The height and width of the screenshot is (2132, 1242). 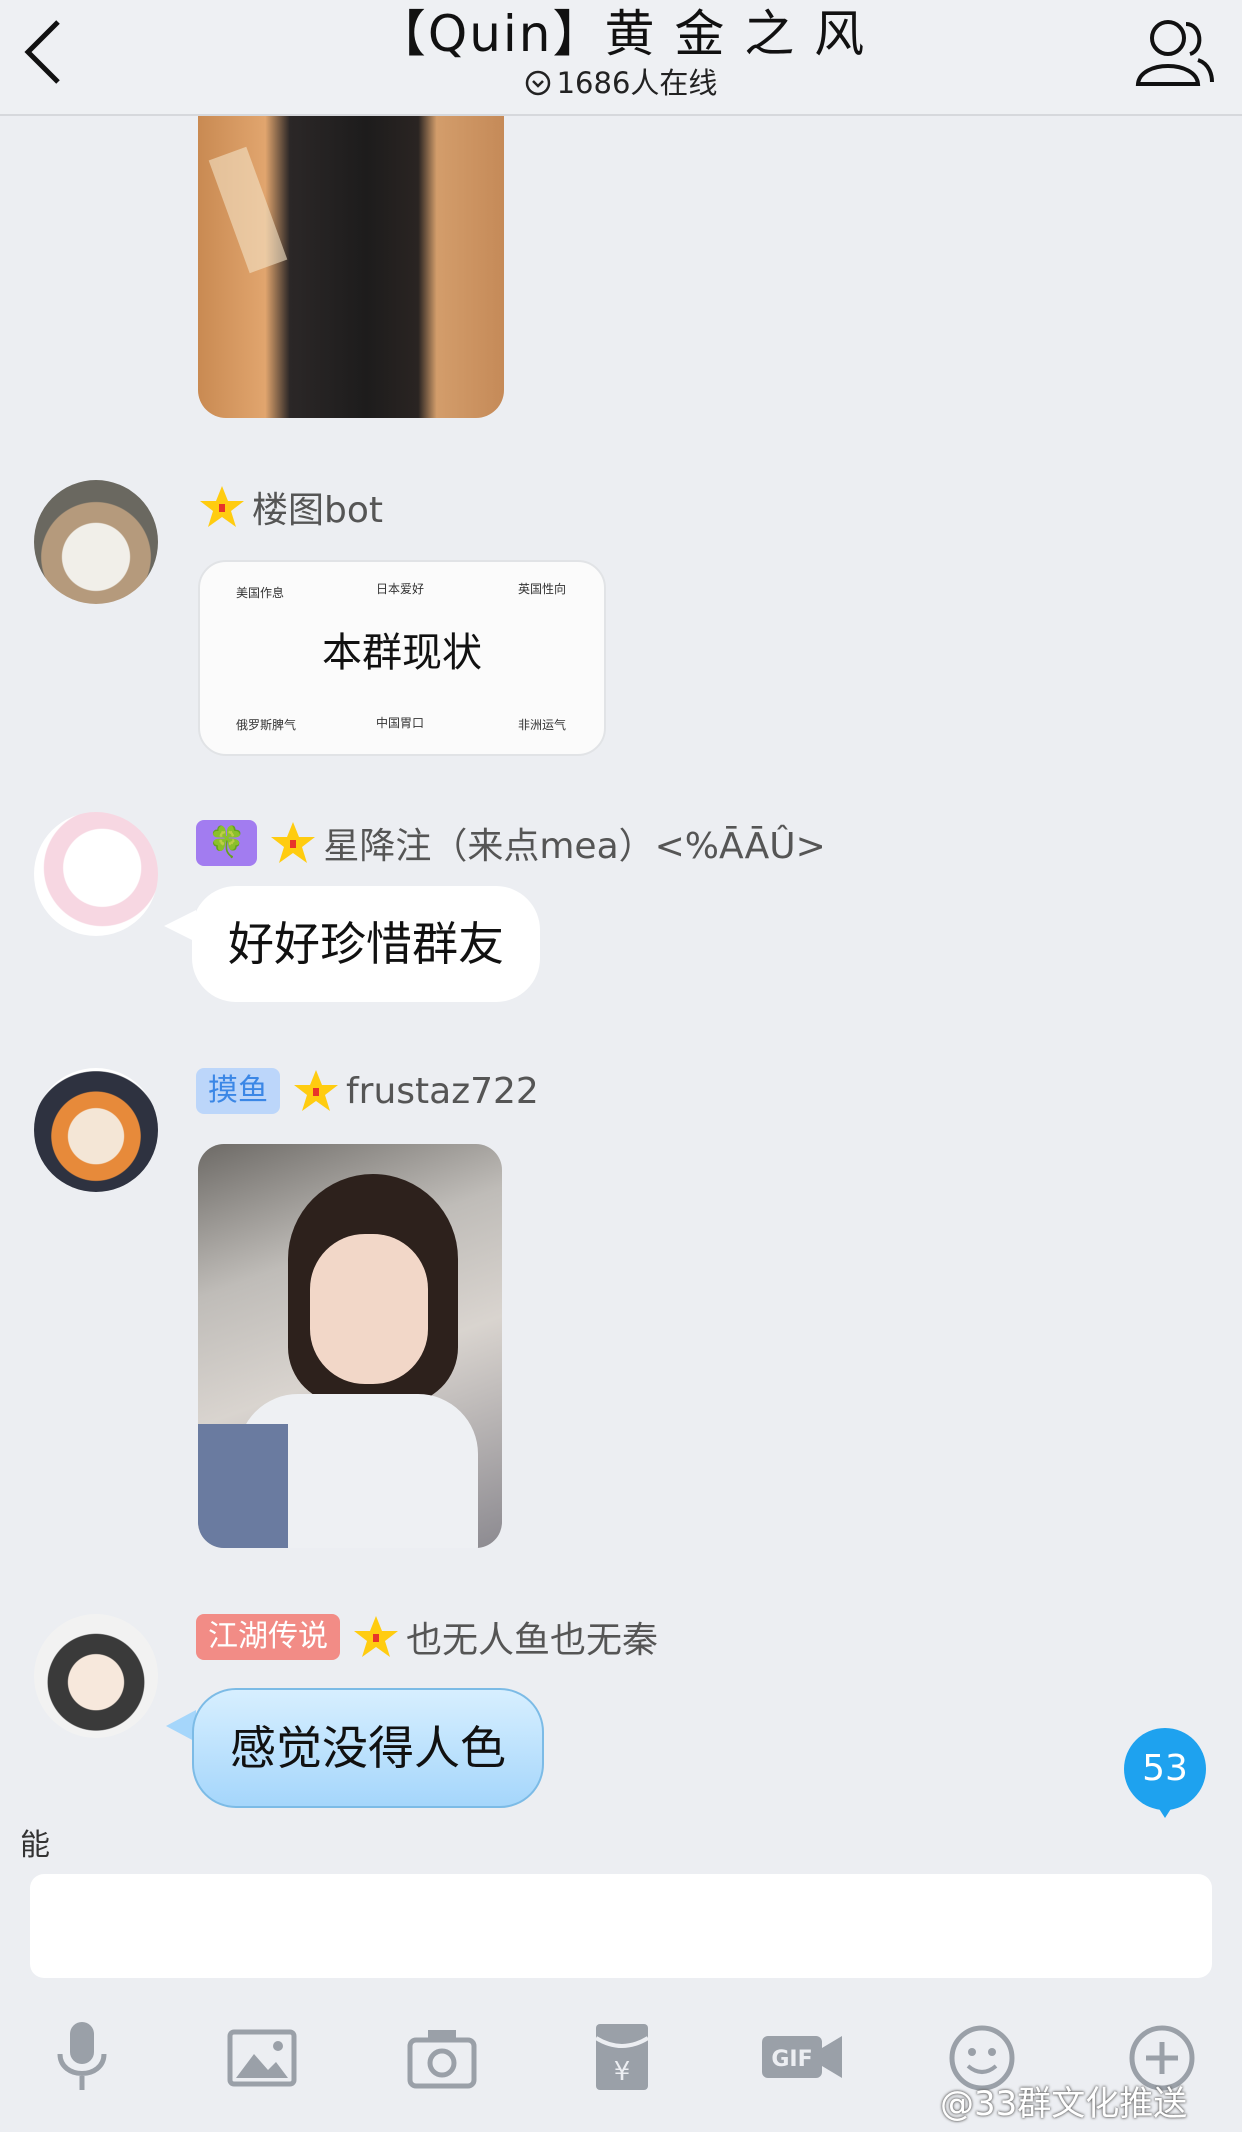 What do you see at coordinates (268, 1637) in the screenshot?
I see `title-tag: 江湖传说` at bounding box center [268, 1637].